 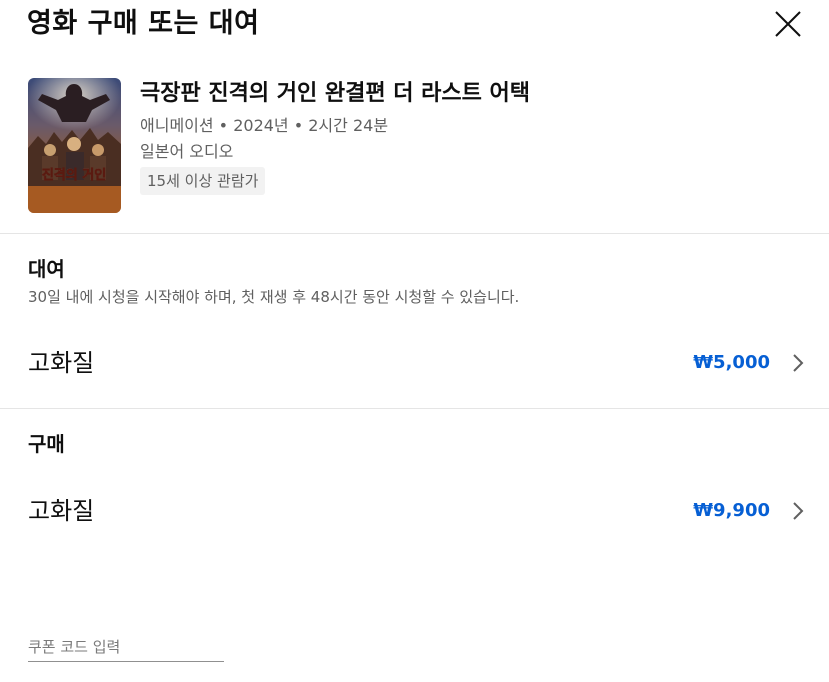 I want to click on buy-price: ₩9,900, so click(x=731, y=510).